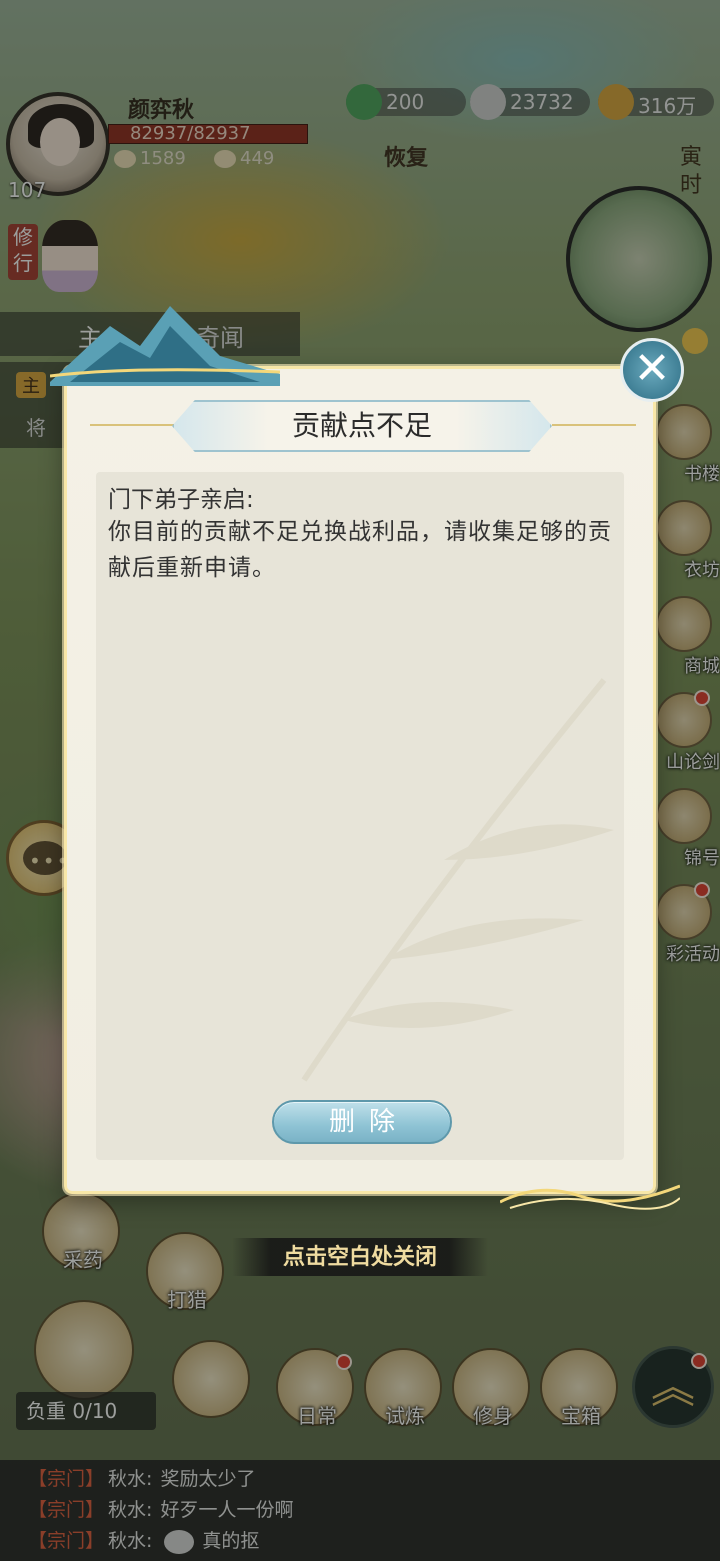  What do you see at coordinates (594, 425) in the screenshot?
I see `title-divider-right` at bounding box center [594, 425].